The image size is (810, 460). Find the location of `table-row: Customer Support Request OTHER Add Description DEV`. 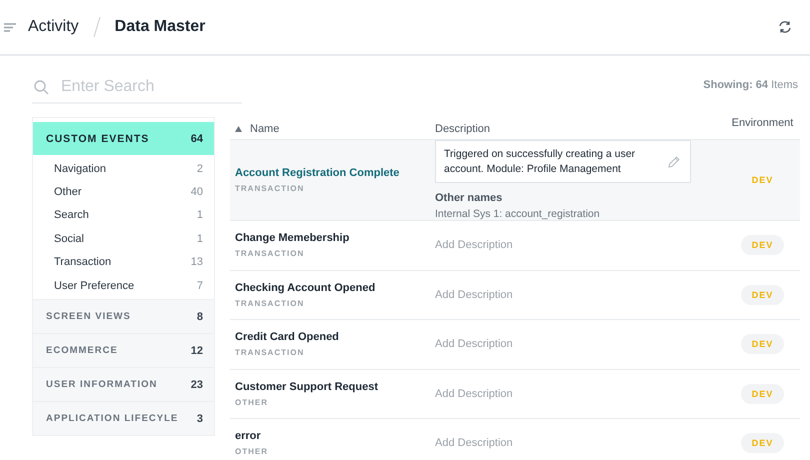

table-row: Customer Support Request OTHER Add Description DEV is located at coordinates (515, 394).